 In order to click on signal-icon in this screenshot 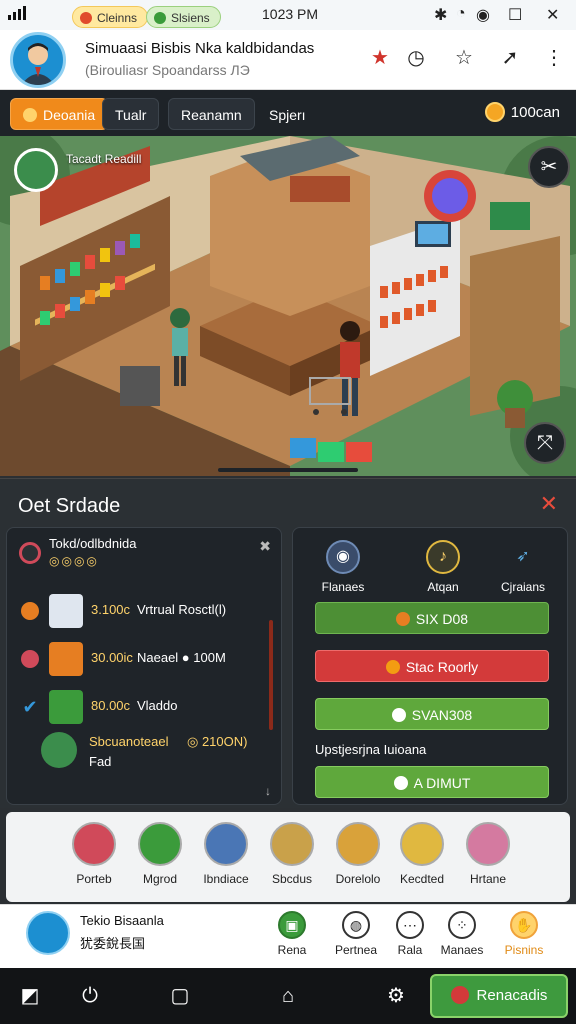, I will do `click(17, 13)`.